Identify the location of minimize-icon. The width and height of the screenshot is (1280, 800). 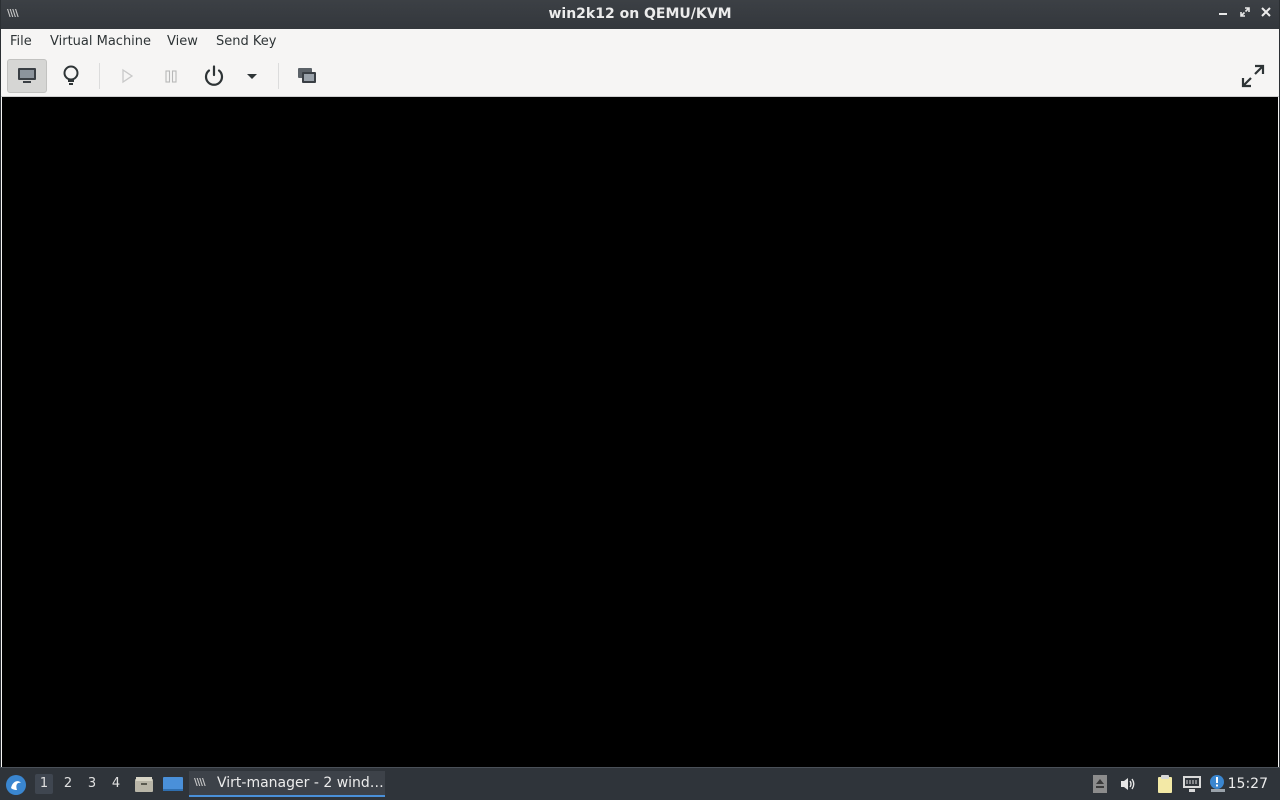
(1223, 14).